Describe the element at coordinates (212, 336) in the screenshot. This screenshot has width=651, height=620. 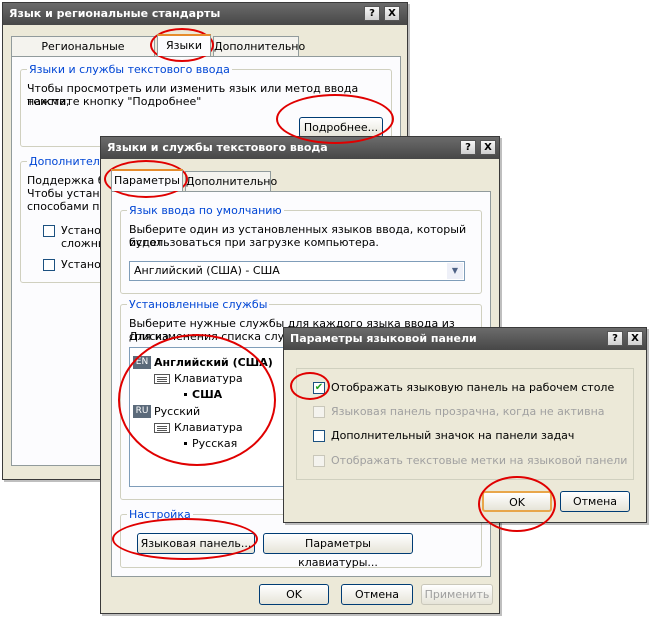
I see `installed-services-description-2: Для изменения списка служ` at that location.